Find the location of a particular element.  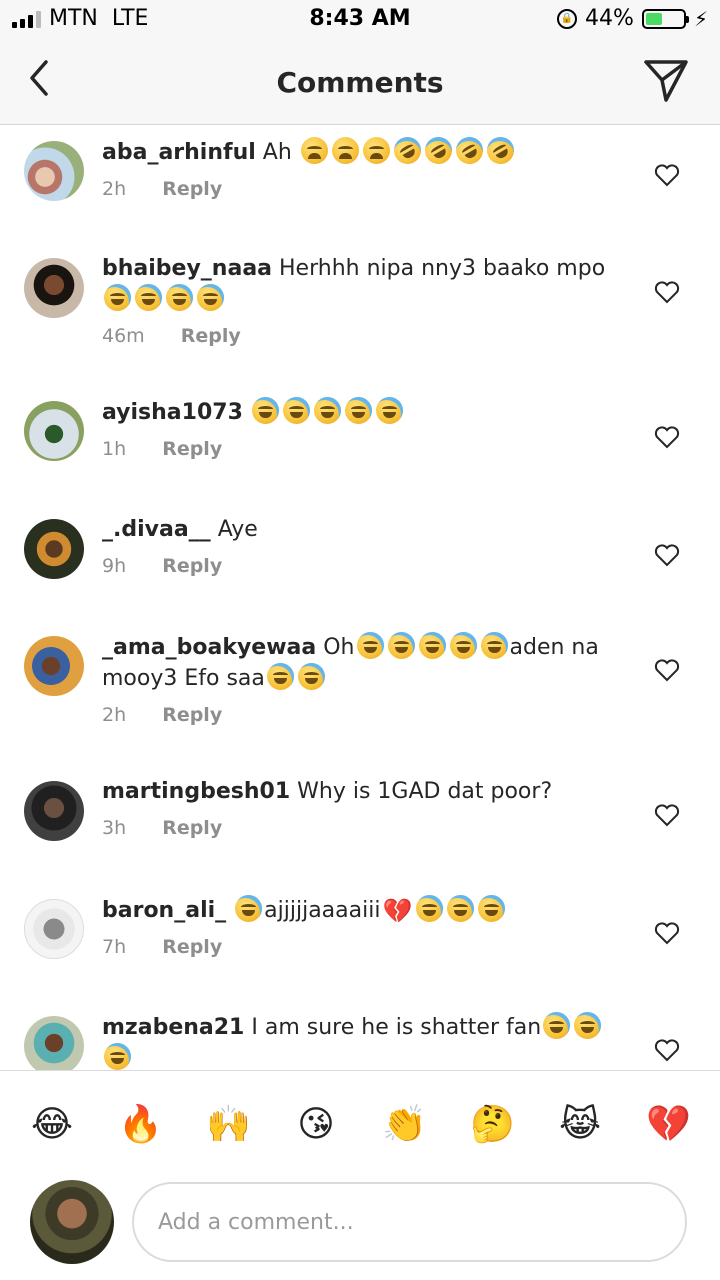

comment-body: aba_arhinful Ah 2h Reply is located at coordinates (362, 168).